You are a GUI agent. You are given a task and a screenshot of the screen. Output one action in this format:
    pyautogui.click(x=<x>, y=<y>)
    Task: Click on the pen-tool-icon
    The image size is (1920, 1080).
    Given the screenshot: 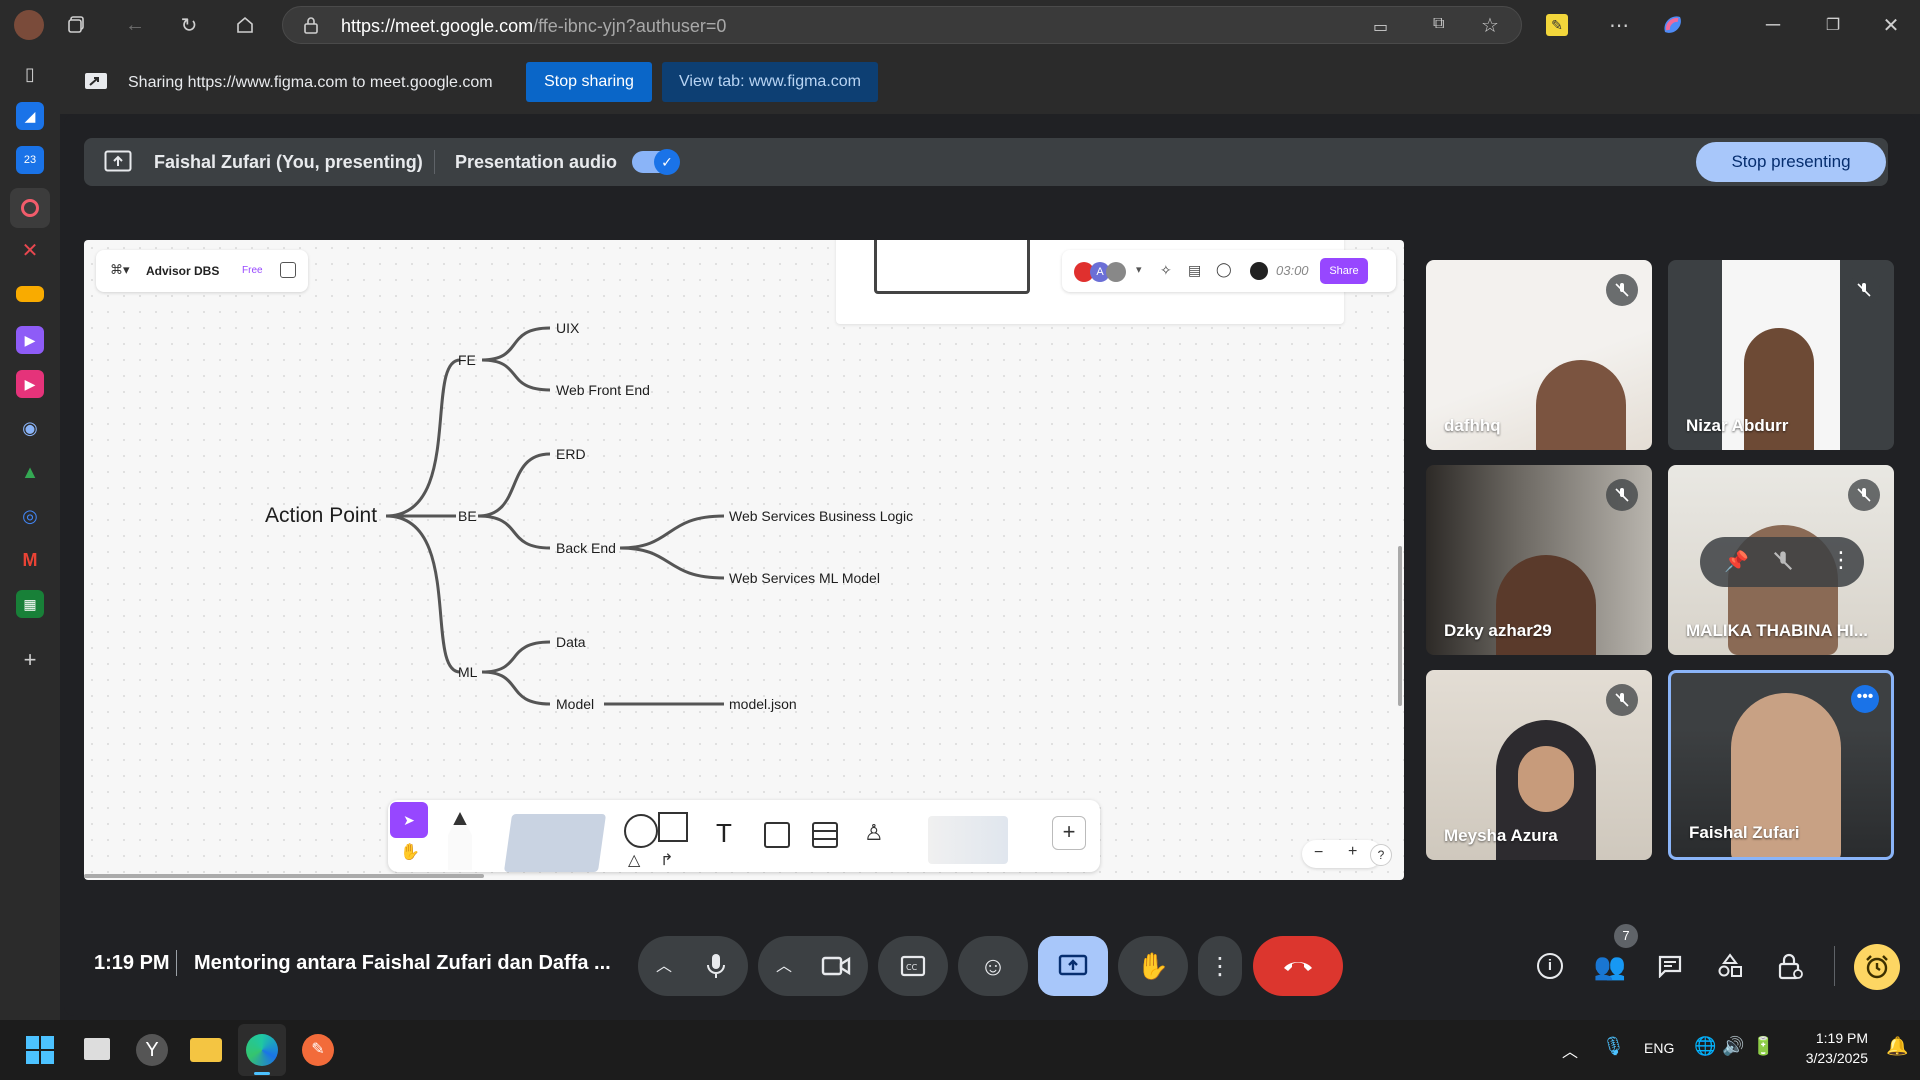 What is the action you would take?
    pyautogui.click(x=460, y=841)
    